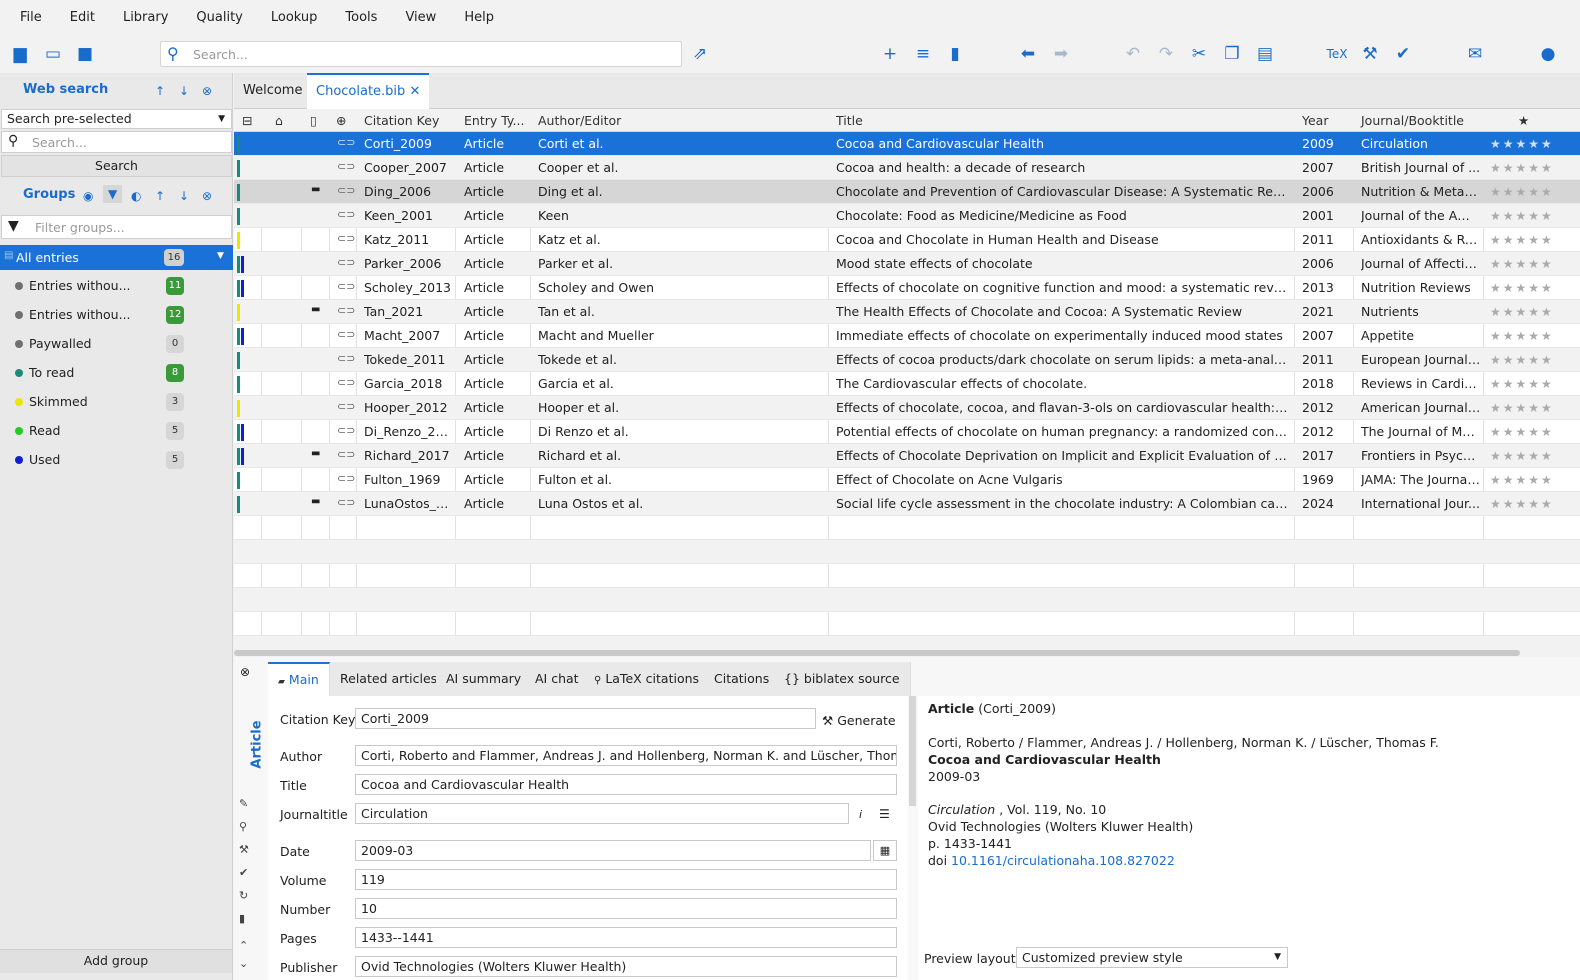  Describe the element at coordinates (243, 803) in the screenshot. I see `pencil-icon: ✎` at that location.